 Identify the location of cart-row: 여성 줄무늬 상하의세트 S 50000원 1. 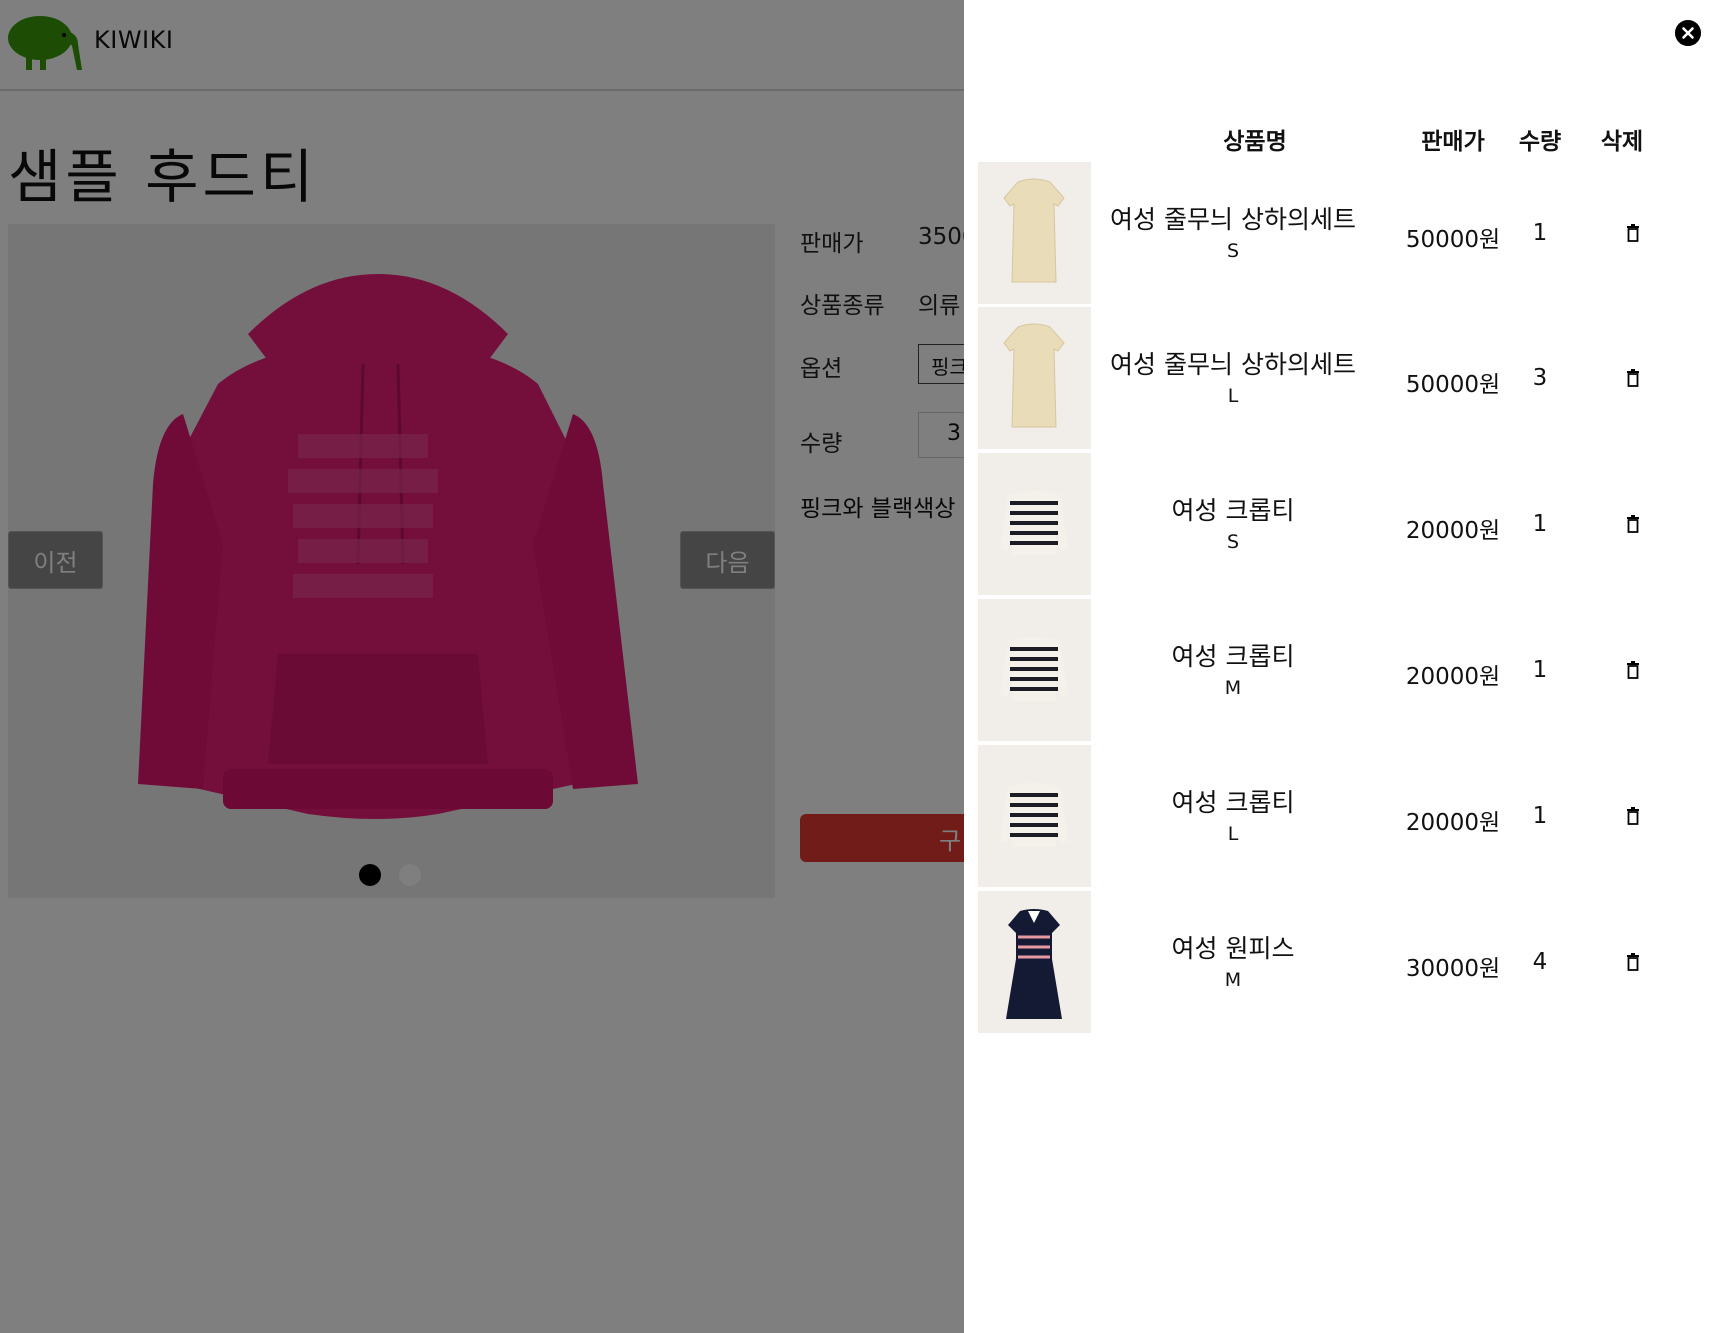
(1338, 233).